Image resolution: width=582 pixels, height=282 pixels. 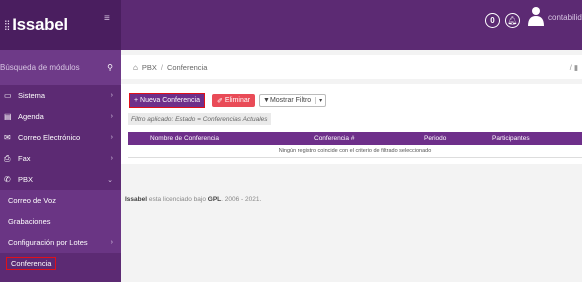 What do you see at coordinates (149, 67) in the screenshot?
I see `breadcrumb-root: PBX` at bounding box center [149, 67].